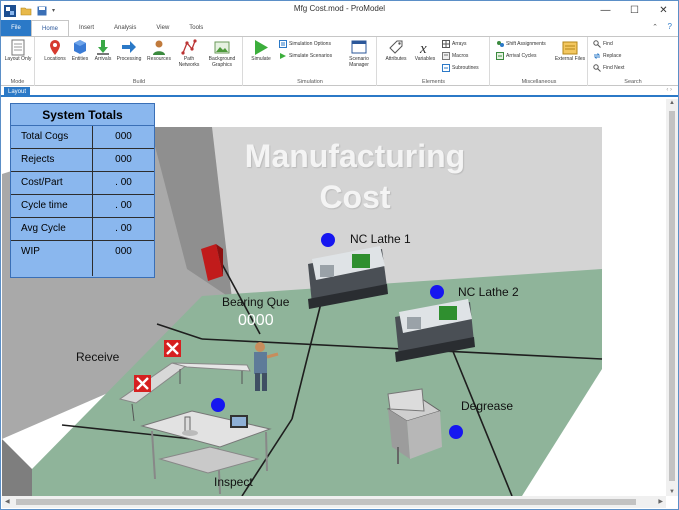 The height and width of the screenshot is (510, 679). What do you see at coordinates (80, 47) in the screenshot?
I see `entities-cube-icon` at bounding box center [80, 47].